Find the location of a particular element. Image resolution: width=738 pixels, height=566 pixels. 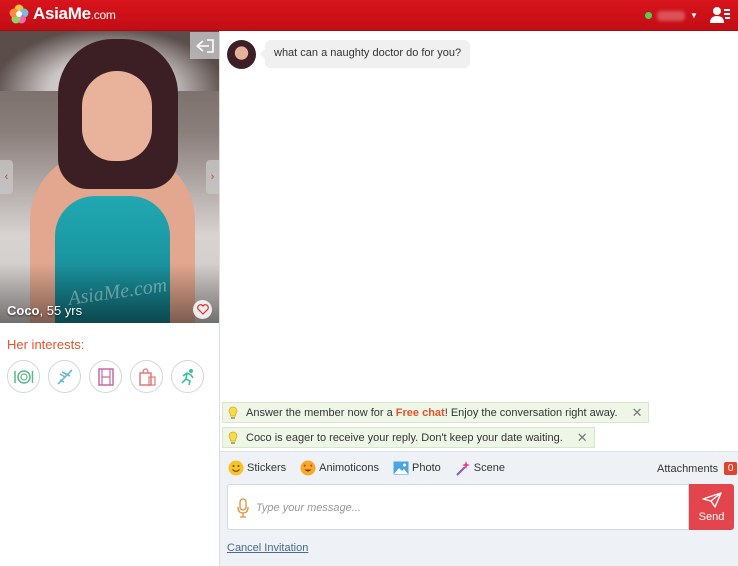

composer-toolbar: Stickers Animoticons Photo Scene is located at coordinates (373, 468).